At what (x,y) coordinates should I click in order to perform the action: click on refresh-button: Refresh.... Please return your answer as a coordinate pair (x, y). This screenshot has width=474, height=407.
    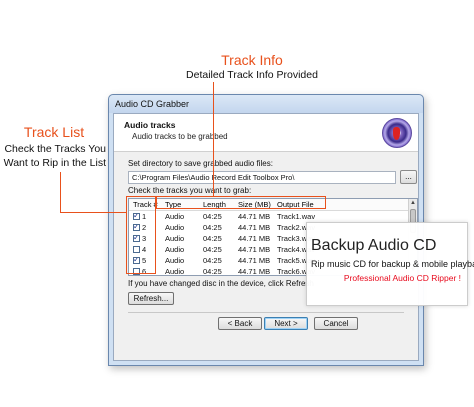
    Looking at the image, I should click on (151, 298).